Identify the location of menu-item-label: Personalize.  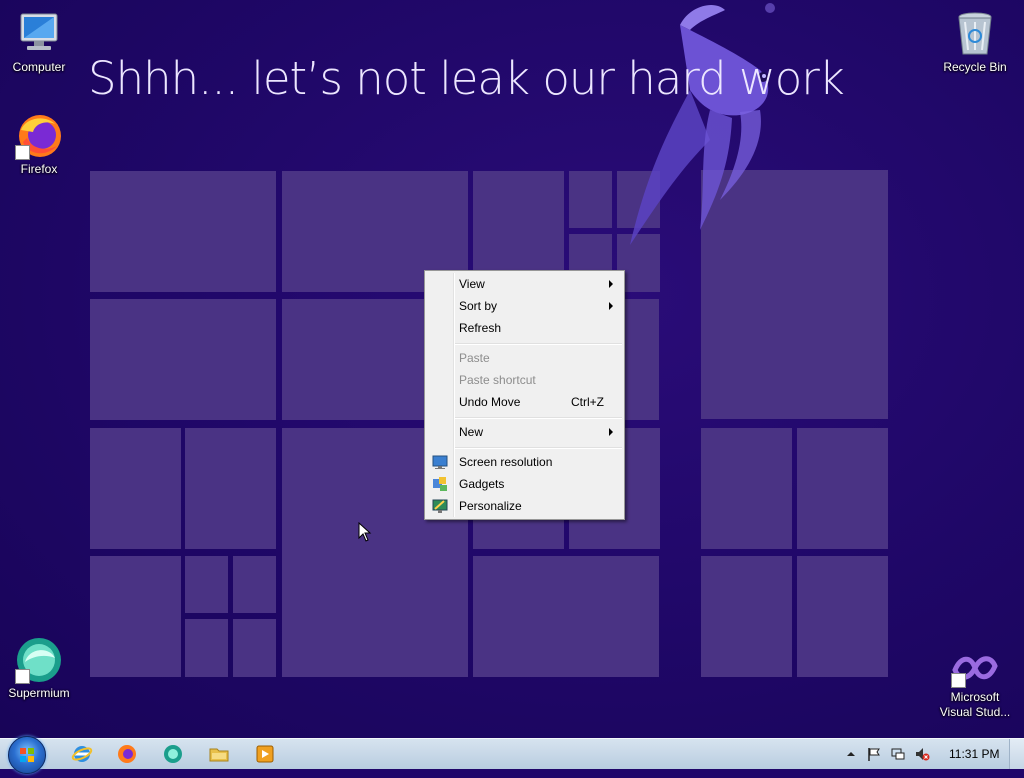
(490, 506).